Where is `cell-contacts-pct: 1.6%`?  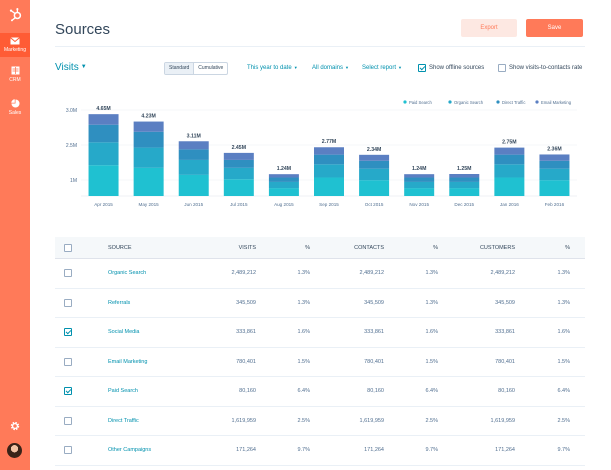 cell-contacts-pct: 1.6% is located at coordinates (431, 332).